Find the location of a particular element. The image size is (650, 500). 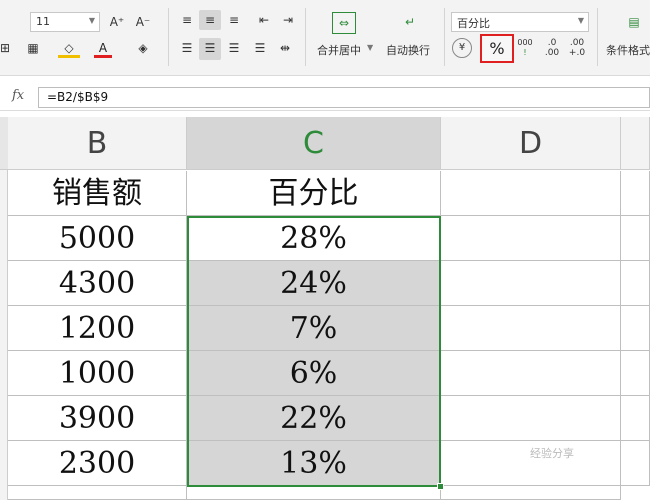

align-right-icon: ☰ is located at coordinates (234, 48).